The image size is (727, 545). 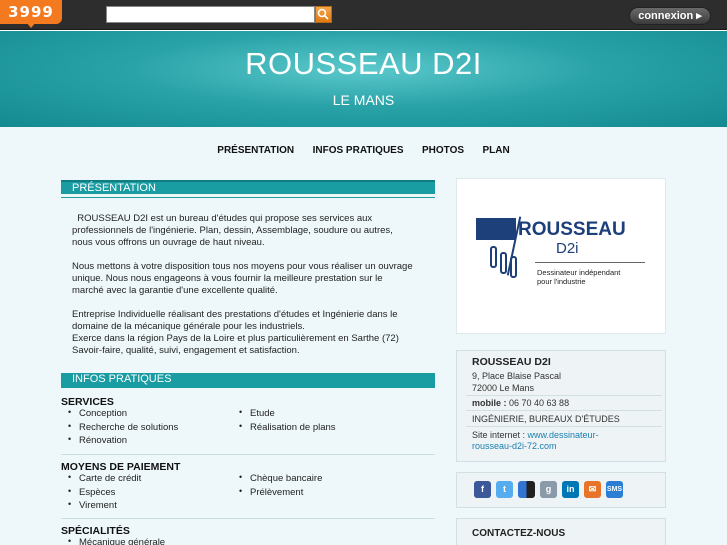 I want to click on list-item: Réalisation de plans, so click(x=287, y=427).